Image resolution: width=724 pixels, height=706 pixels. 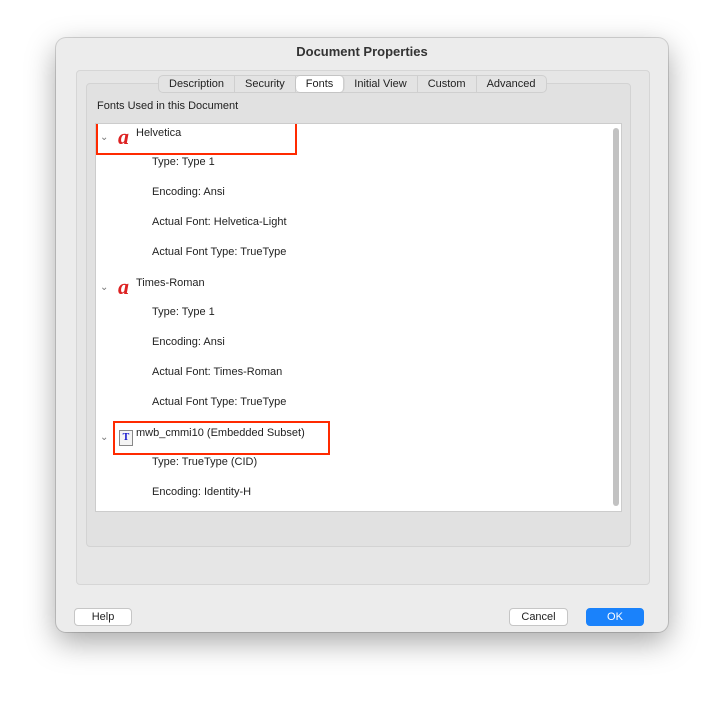 I want to click on font-property: Encoding: Identity-H, so click(x=202, y=492).